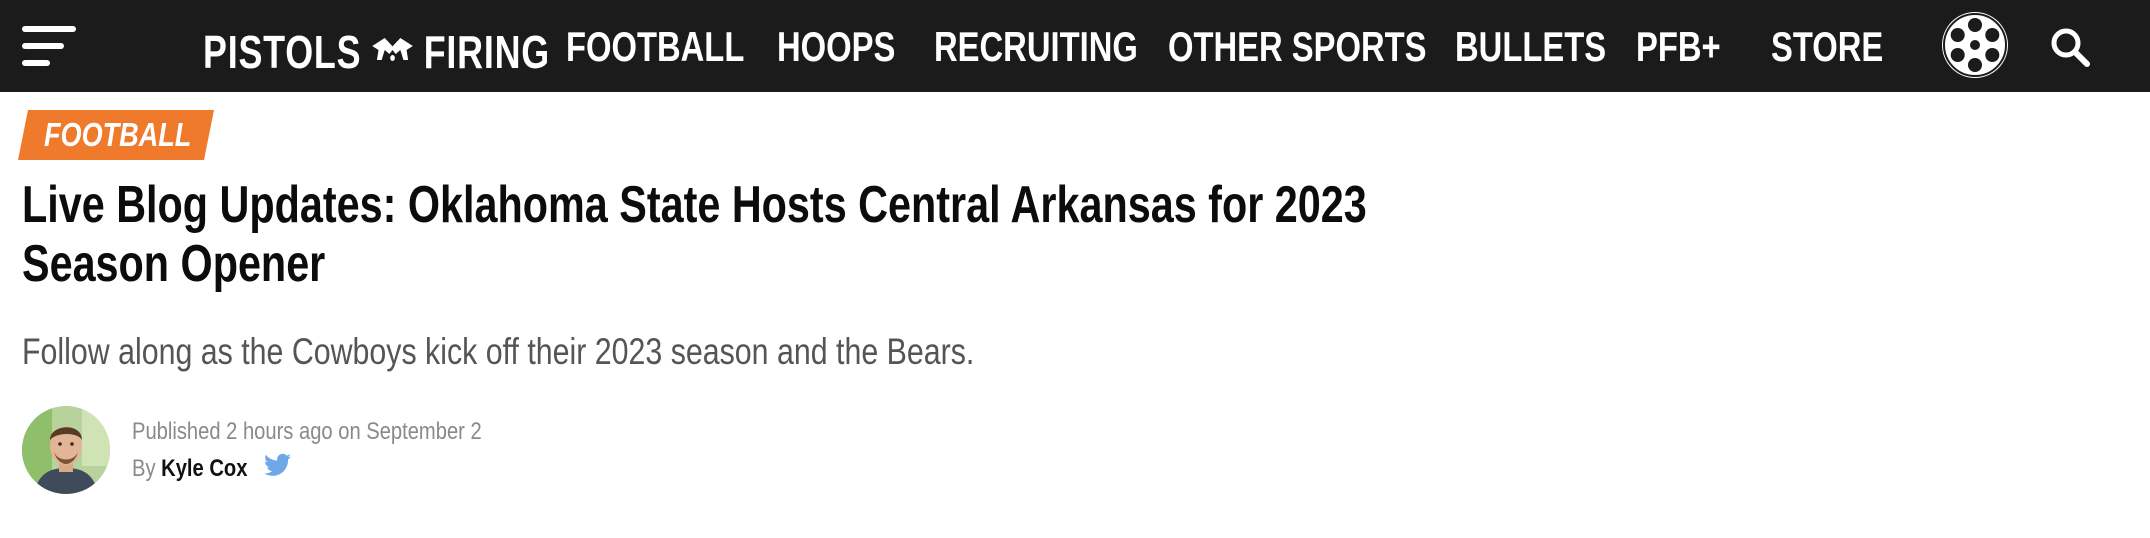  I want to click on category-label: FOOTBALL, so click(118, 134).